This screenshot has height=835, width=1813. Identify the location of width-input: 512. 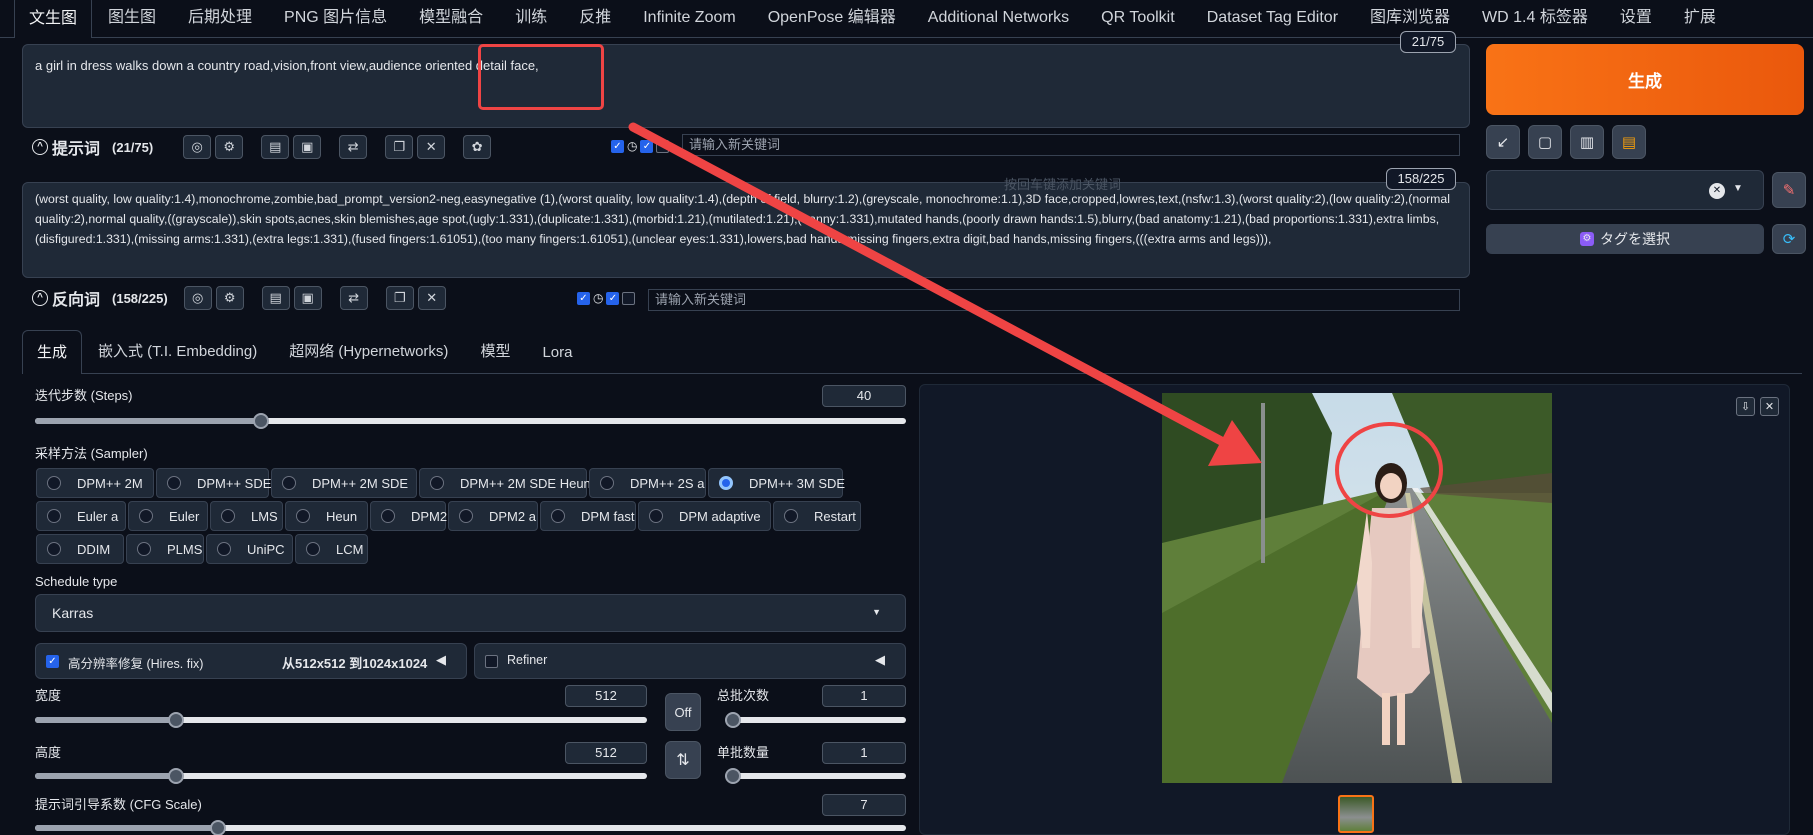
(606, 696).